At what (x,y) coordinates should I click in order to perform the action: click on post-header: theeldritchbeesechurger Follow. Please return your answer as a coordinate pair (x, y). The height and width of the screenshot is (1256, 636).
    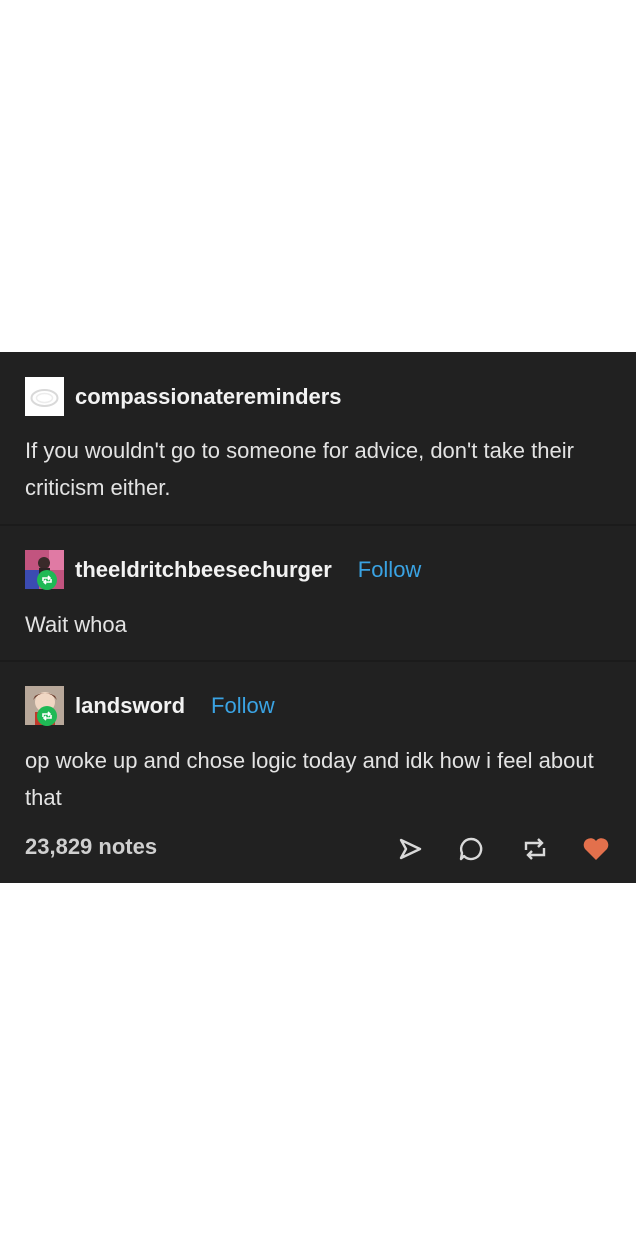
    Looking at the image, I should click on (223, 570).